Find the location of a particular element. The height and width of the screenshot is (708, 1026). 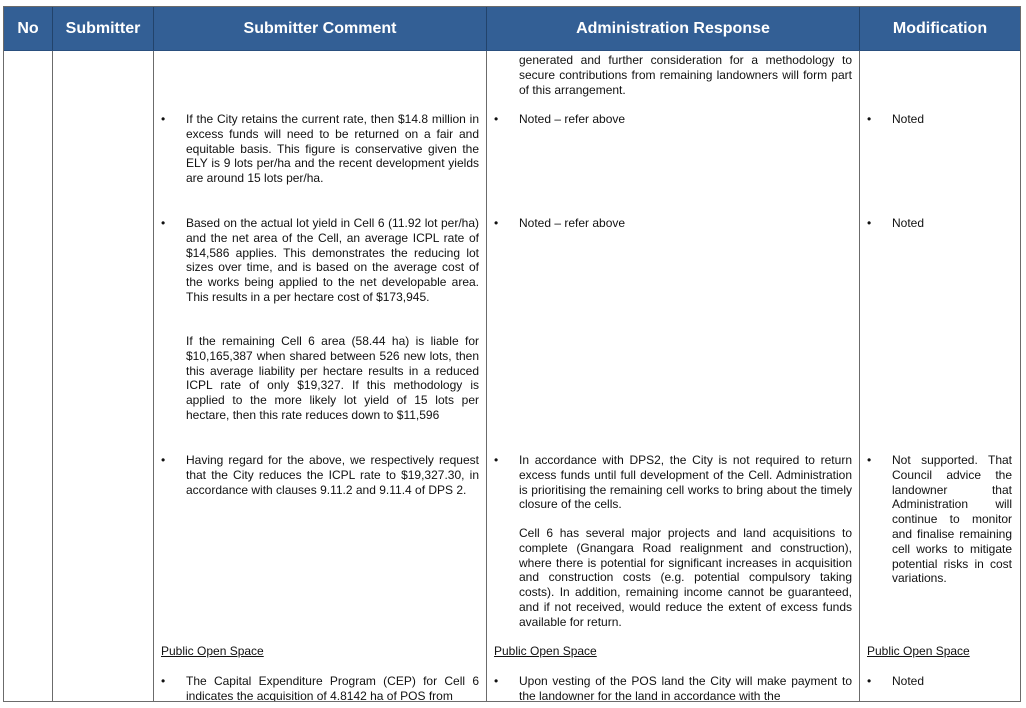

header-submitter: Submitter is located at coordinates (103, 28).